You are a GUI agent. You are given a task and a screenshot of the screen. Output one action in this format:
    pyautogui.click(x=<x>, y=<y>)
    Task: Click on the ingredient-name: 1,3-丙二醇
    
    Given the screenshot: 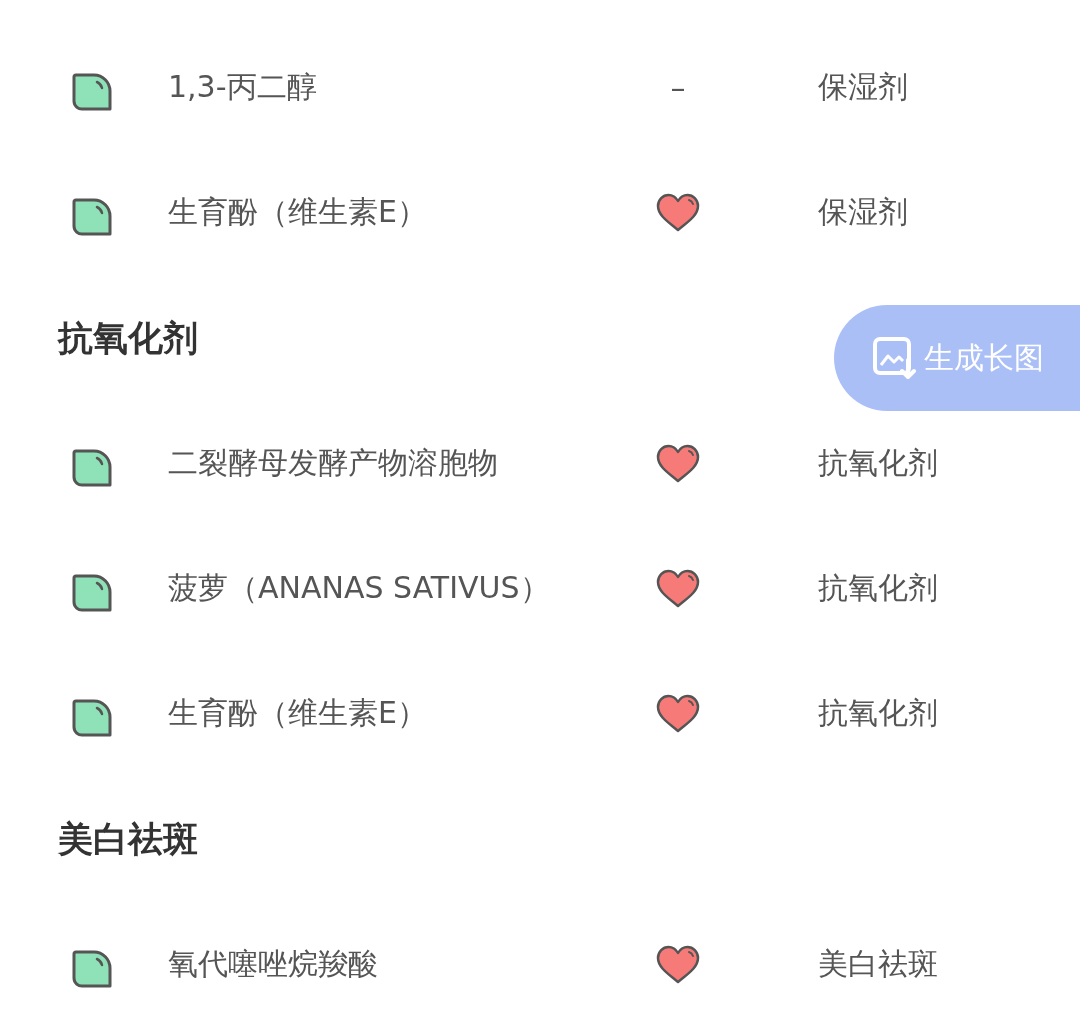 What is the action you would take?
    pyautogui.click(x=243, y=87)
    